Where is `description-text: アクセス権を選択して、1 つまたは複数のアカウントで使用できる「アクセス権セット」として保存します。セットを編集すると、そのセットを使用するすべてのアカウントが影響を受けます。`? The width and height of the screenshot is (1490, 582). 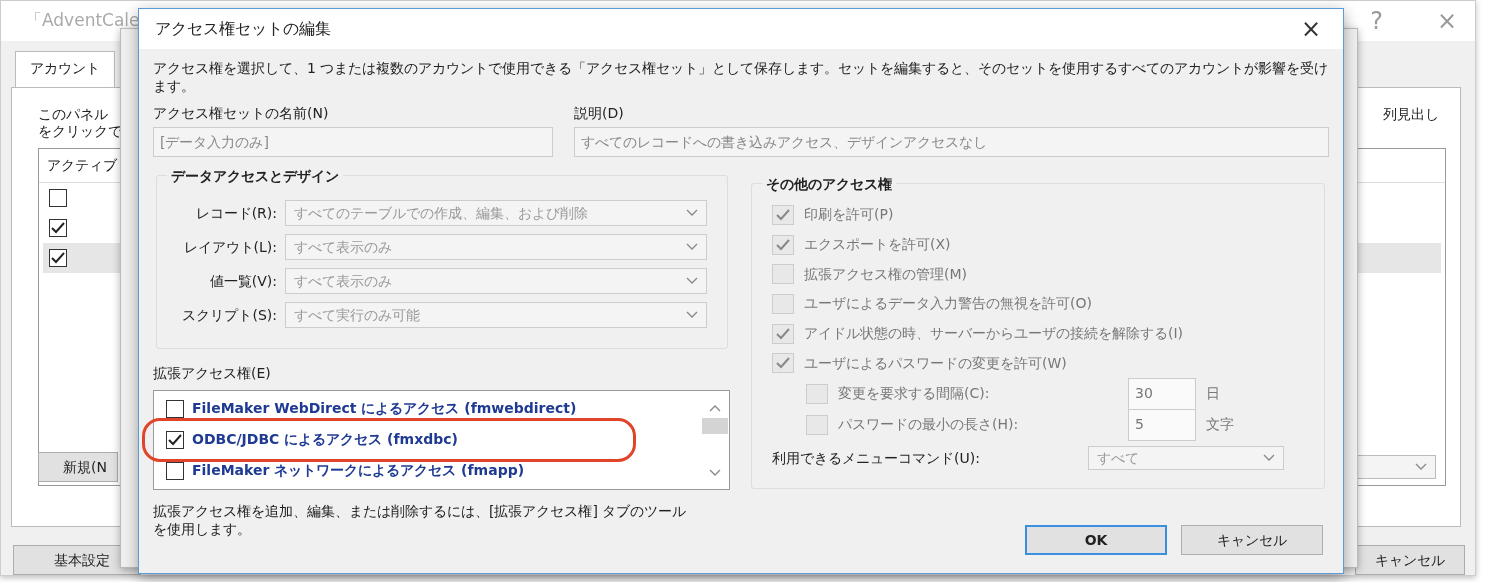 description-text: アクセス権を選択して、1 つまたは複数のアカウントで使用できる「アクセス権セット」として保存します。セットを編集すると、そのセットを使用するすべてのアカウントが影響を受けます。 is located at coordinates (741, 77).